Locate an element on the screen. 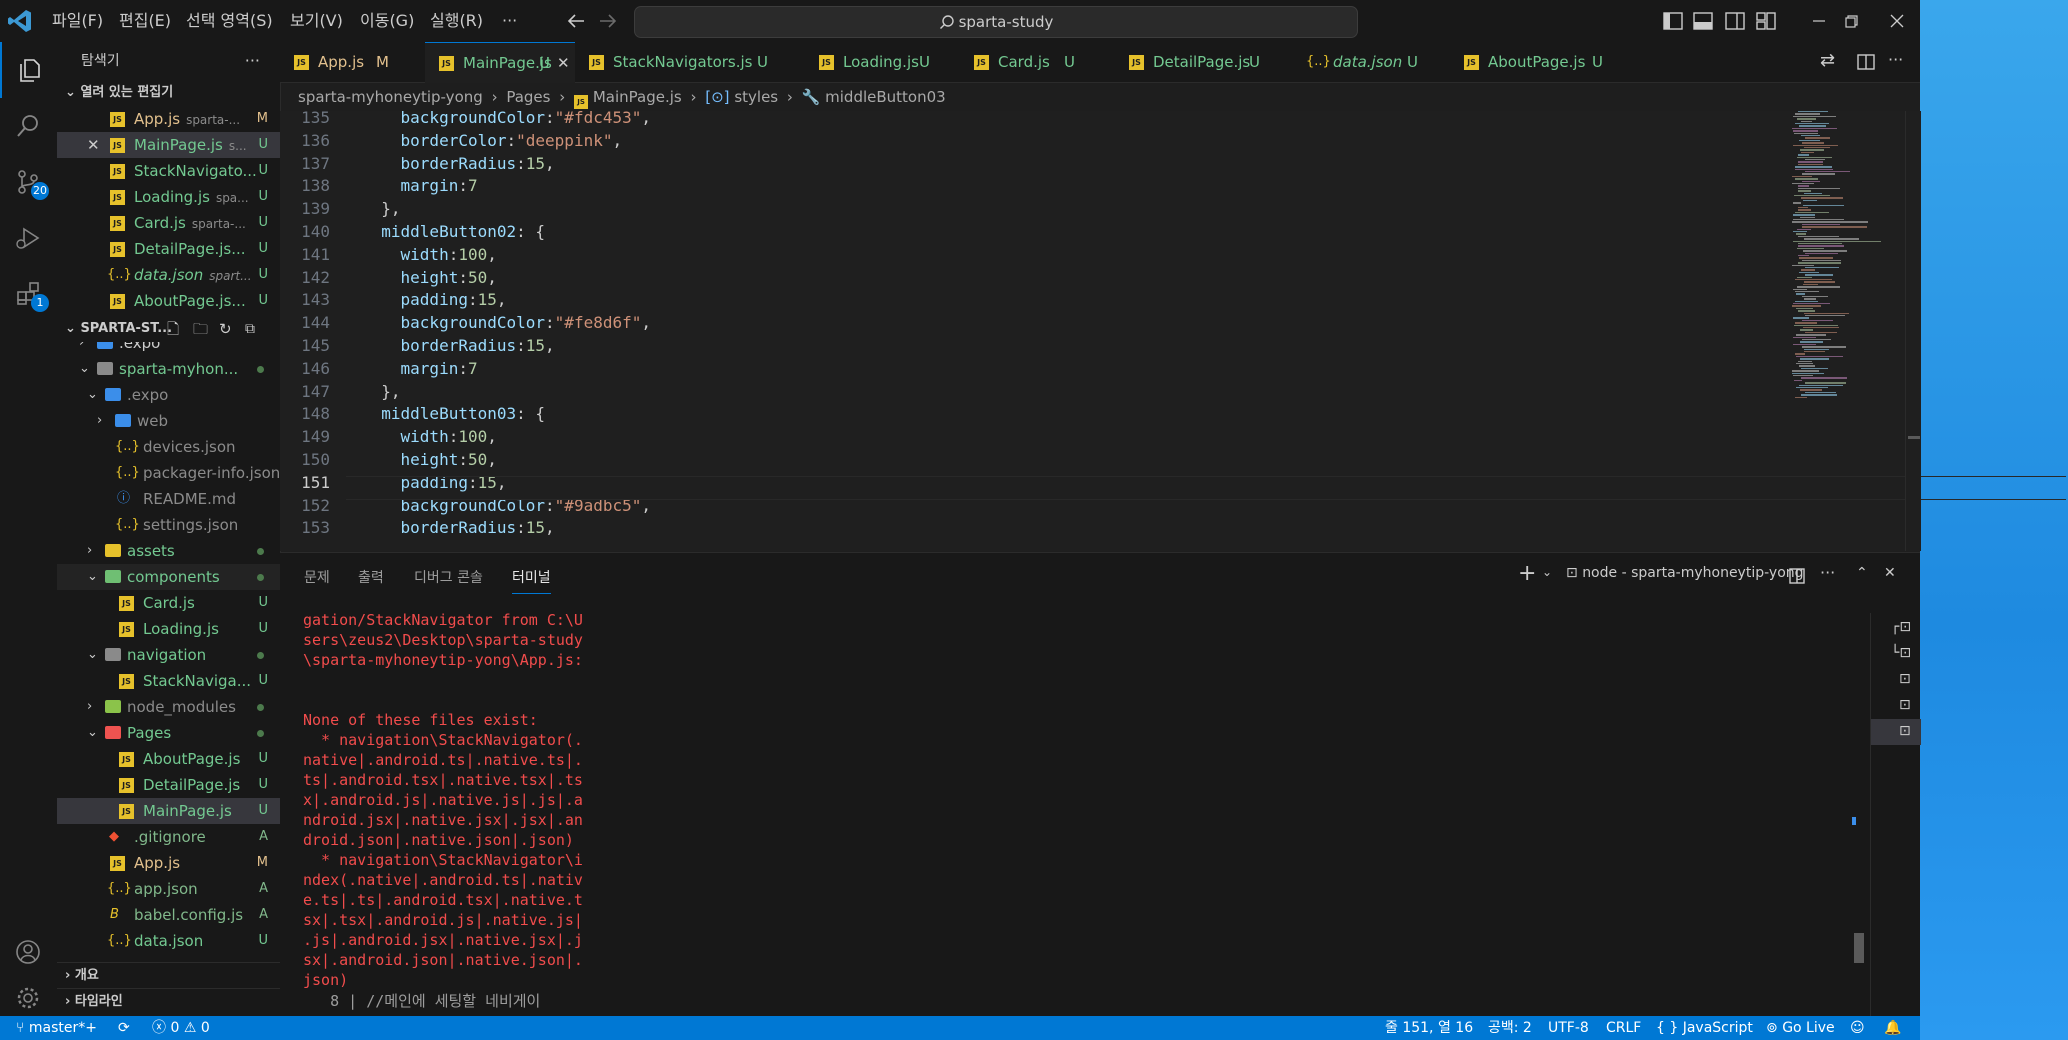 The height and width of the screenshot is (1040, 2068). terminal-icon: ┌⊡ is located at coordinates (1901, 627).